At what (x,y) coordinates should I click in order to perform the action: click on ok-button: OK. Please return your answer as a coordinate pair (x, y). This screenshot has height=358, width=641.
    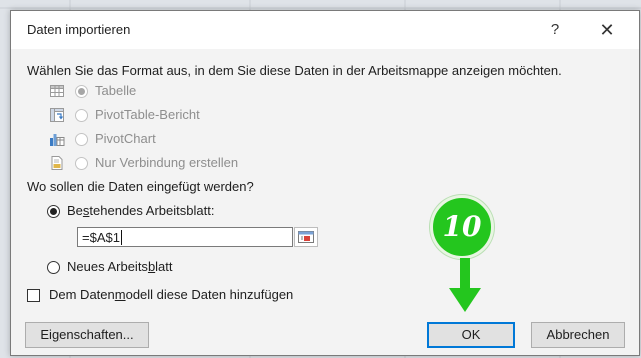
    Looking at the image, I should click on (471, 335).